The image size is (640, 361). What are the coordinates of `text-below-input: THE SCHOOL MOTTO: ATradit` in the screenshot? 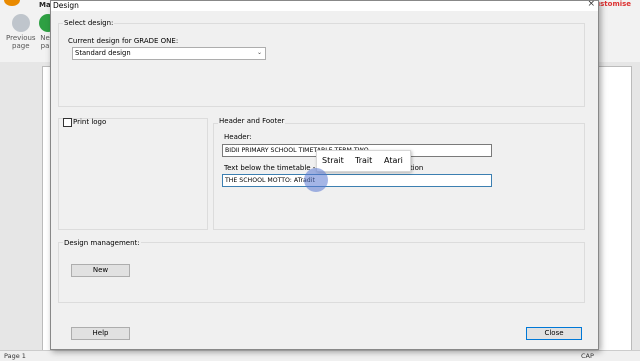 It's located at (357, 180).